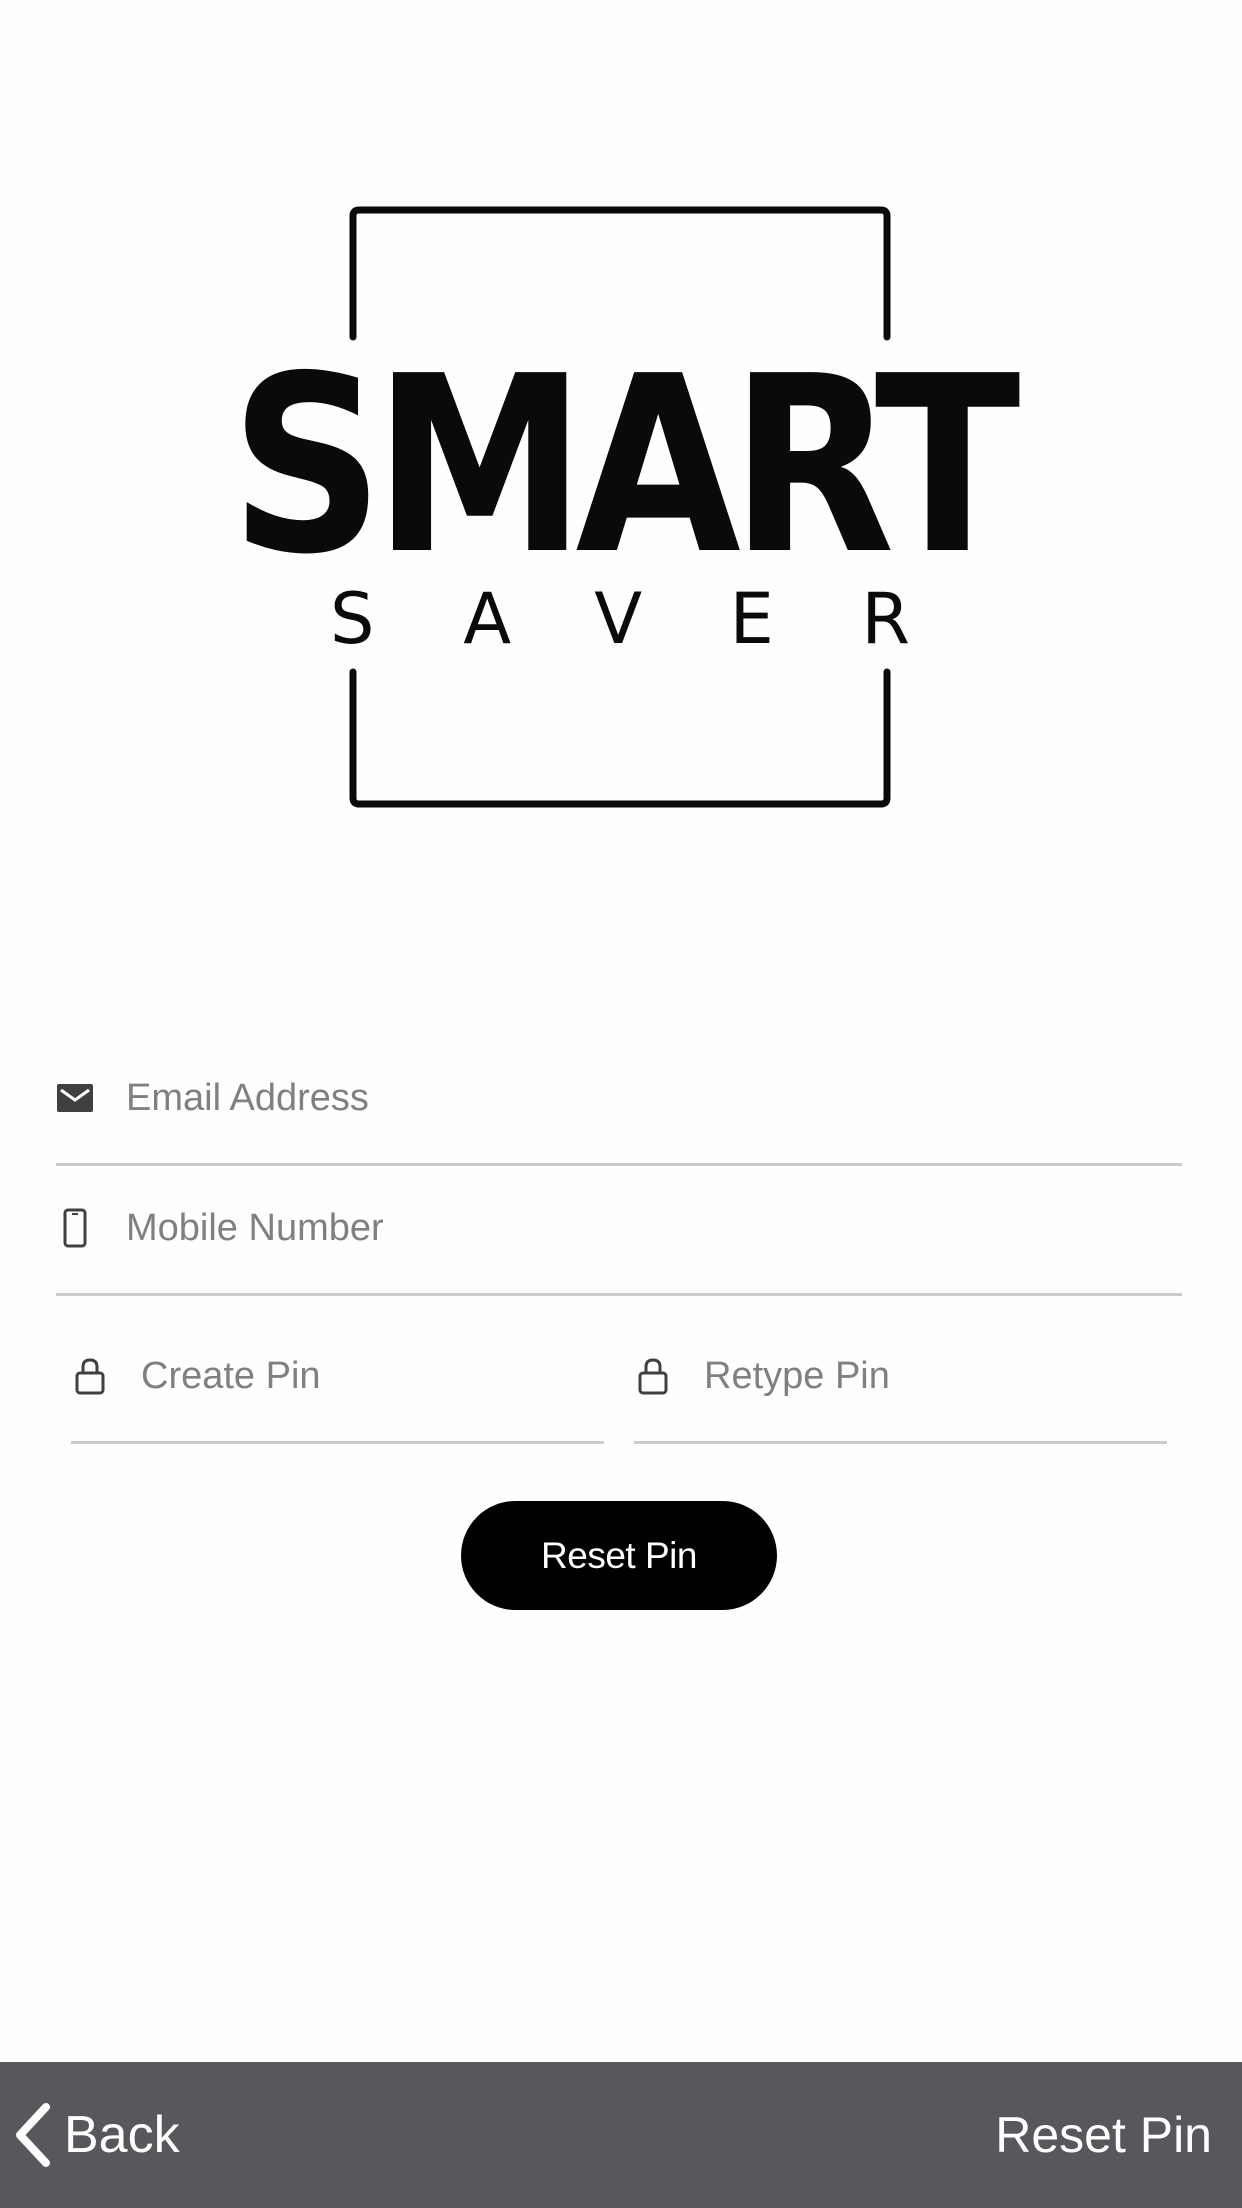 The height and width of the screenshot is (2208, 1242). I want to click on retype-pin-field, so click(900, 1377).